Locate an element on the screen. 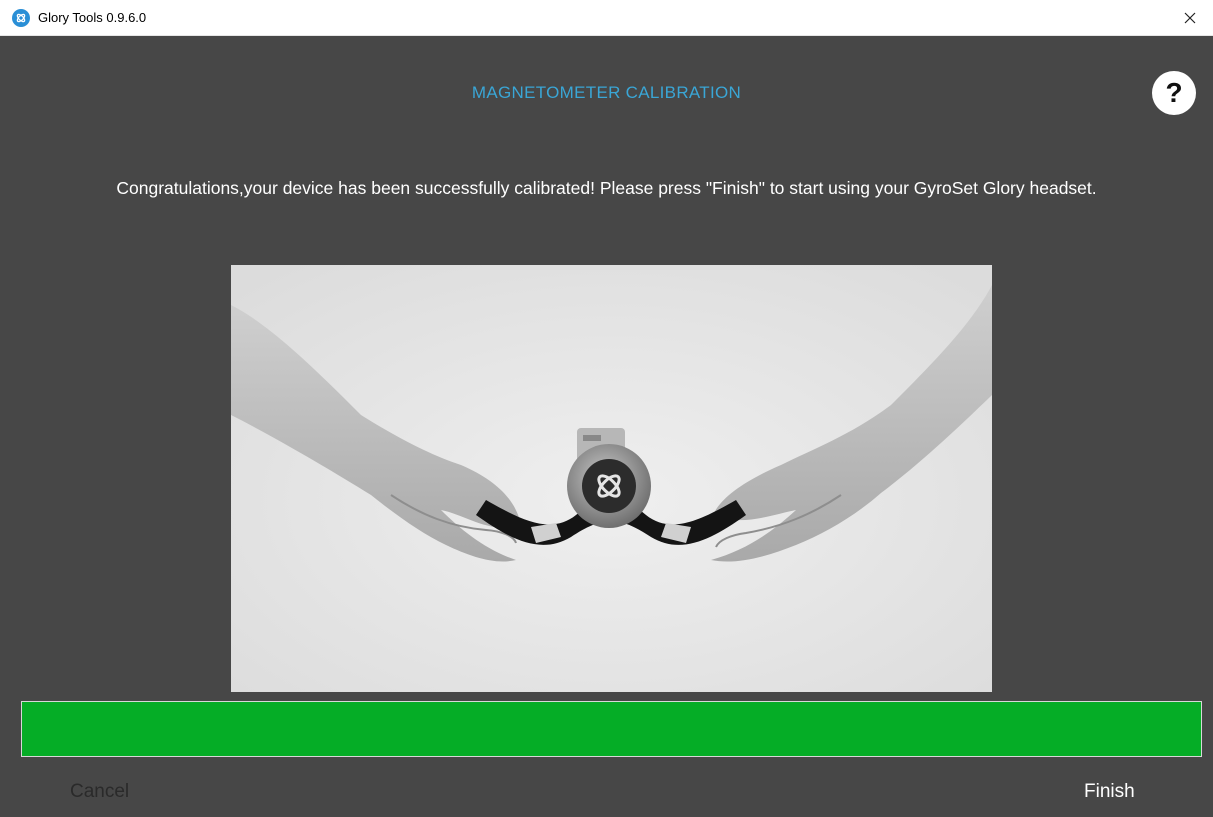 The height and width of the screenshot is (817, 1213). page-title: MAGNETOMETER CALIBRATION is located at coordinates (606, 92).